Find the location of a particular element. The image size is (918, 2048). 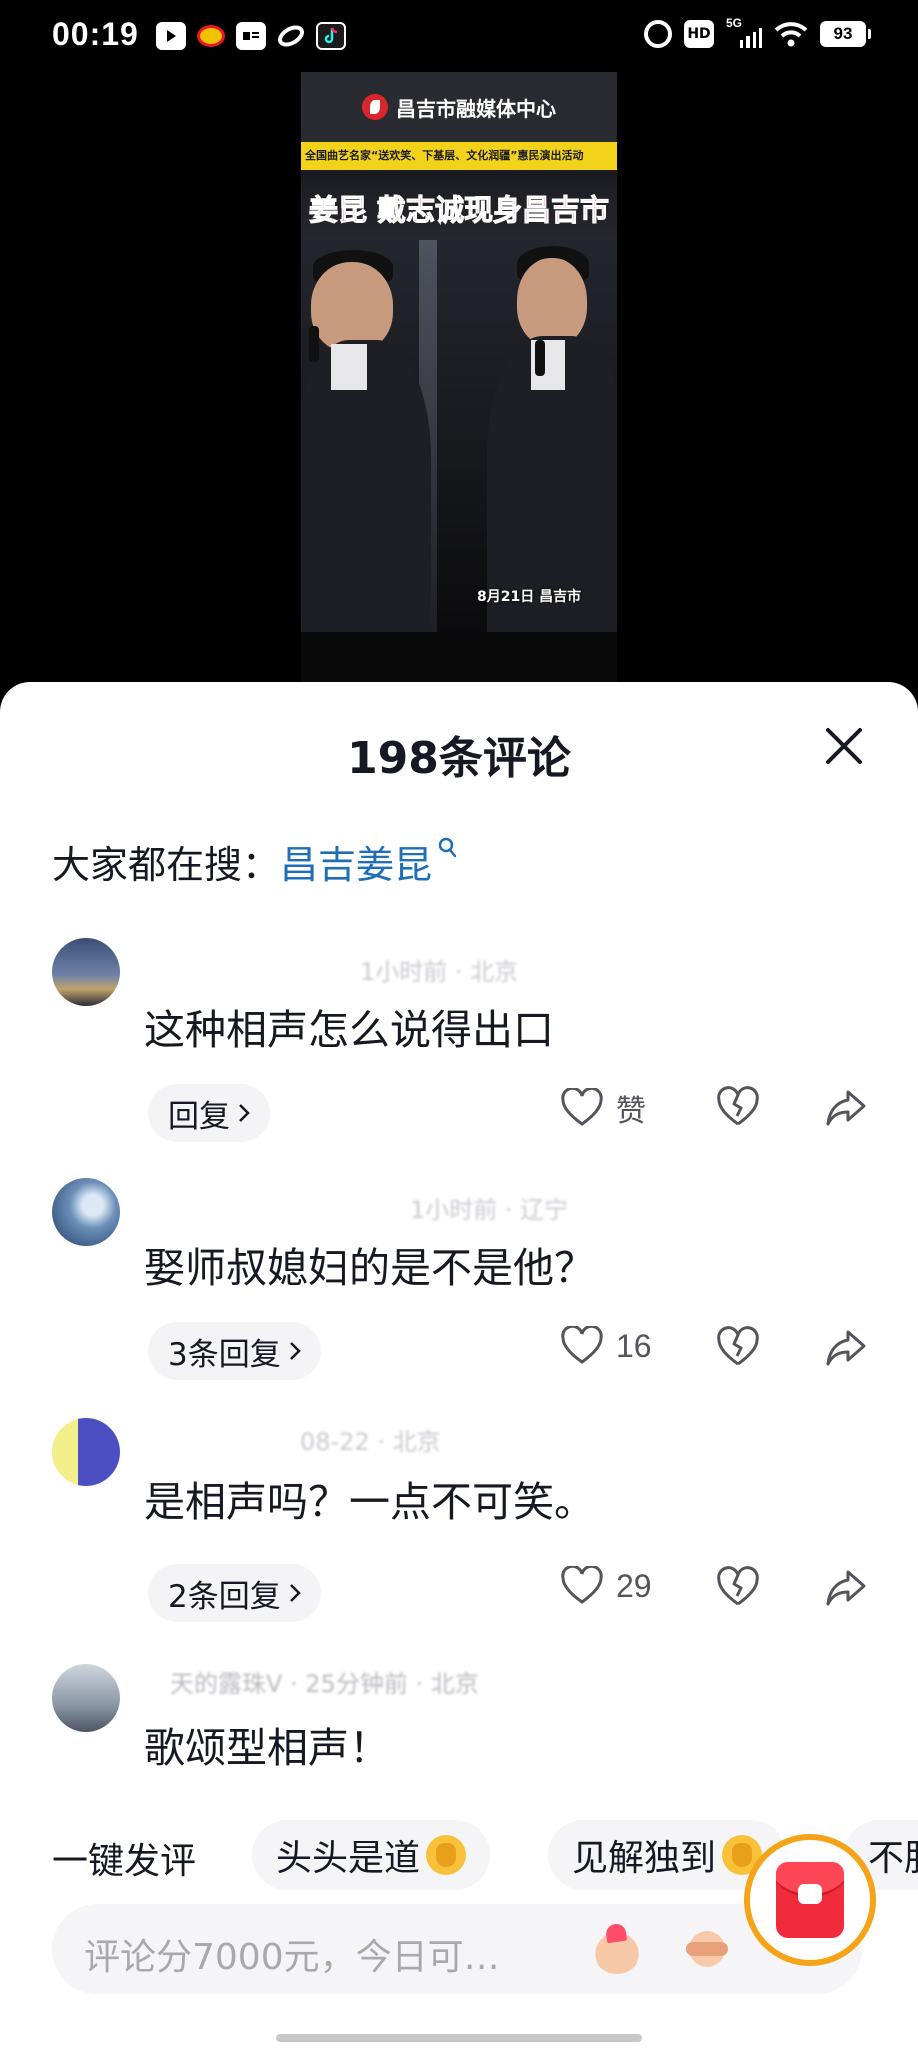

comment-text: 这种相声怎么说得出口 is located at coordinates (349, 1030).